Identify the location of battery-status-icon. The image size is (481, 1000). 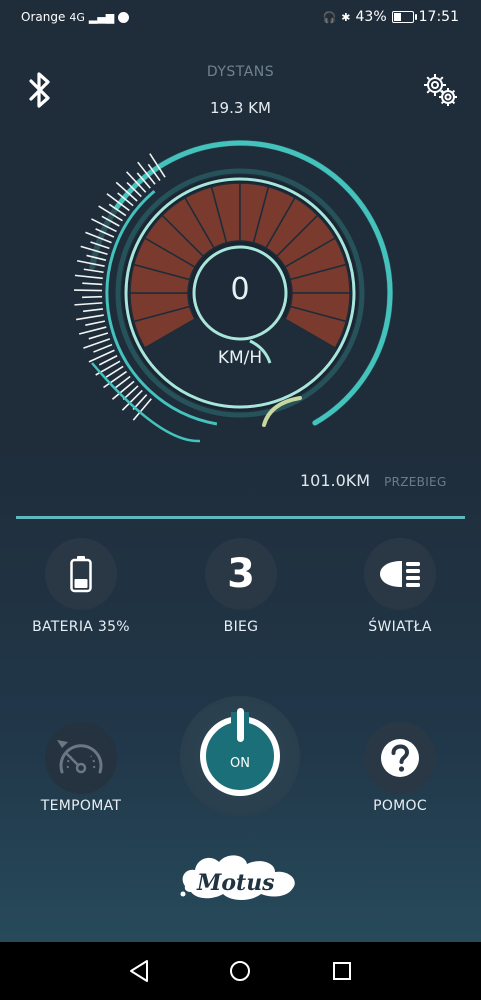
(404, 17).